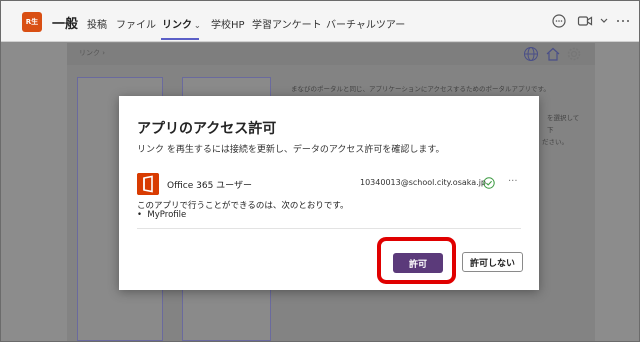 The height and width of the screenshot is (342, 640). What do you see at coordinates (531, 54) in the screenshot?
I see `globe-icon` at bounding box center [531, 54].